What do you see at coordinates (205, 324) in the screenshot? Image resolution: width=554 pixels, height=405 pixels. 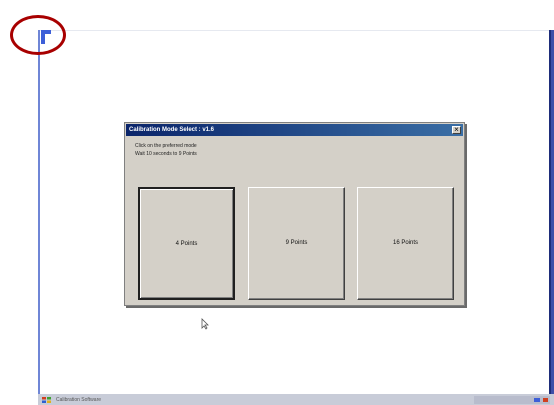 I see `mouse-pointer-icon` at bounding box center [205, 324].